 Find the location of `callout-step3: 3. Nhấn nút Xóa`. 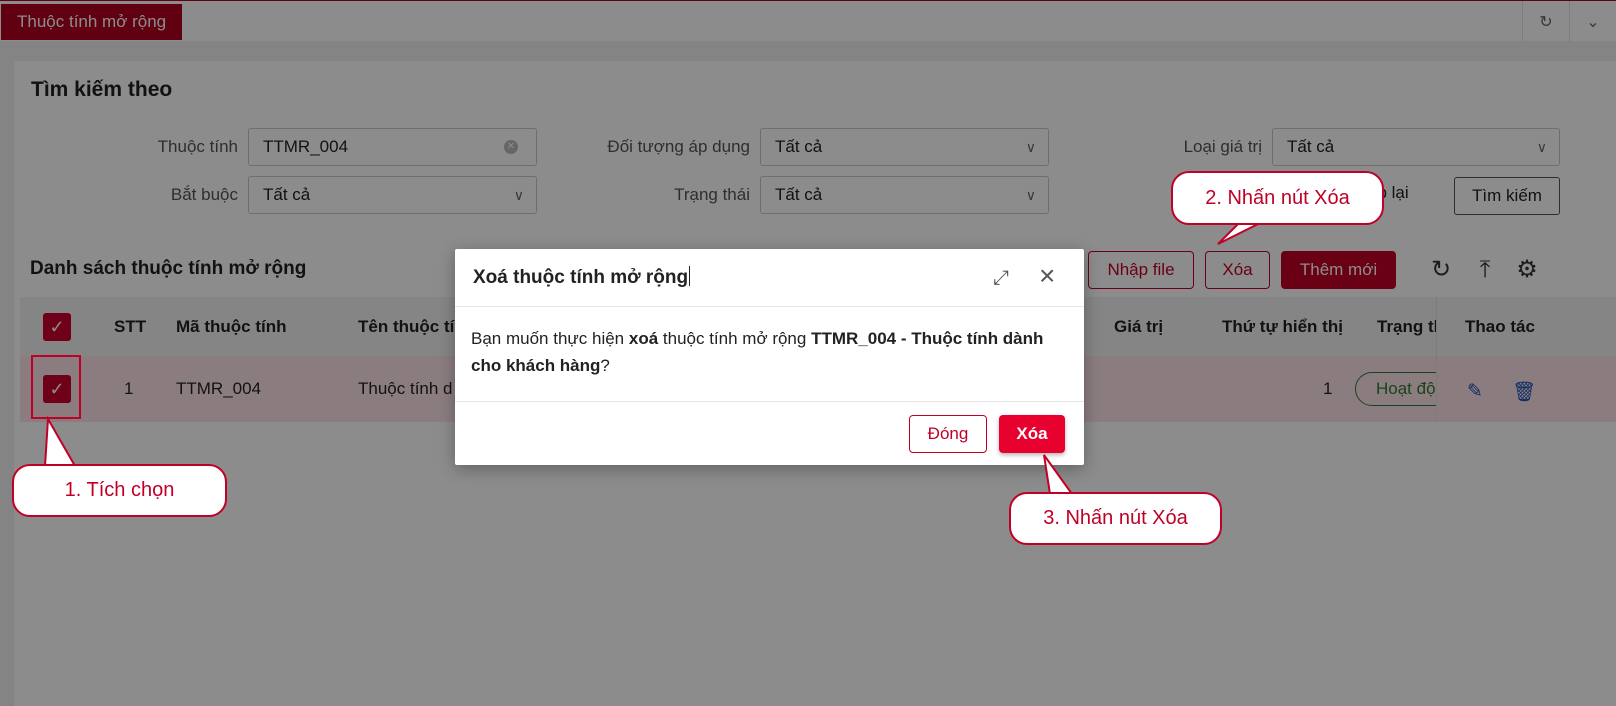

callout-step3: 3. Nhấn nút Xóa is located at coordinates (1115, 518).